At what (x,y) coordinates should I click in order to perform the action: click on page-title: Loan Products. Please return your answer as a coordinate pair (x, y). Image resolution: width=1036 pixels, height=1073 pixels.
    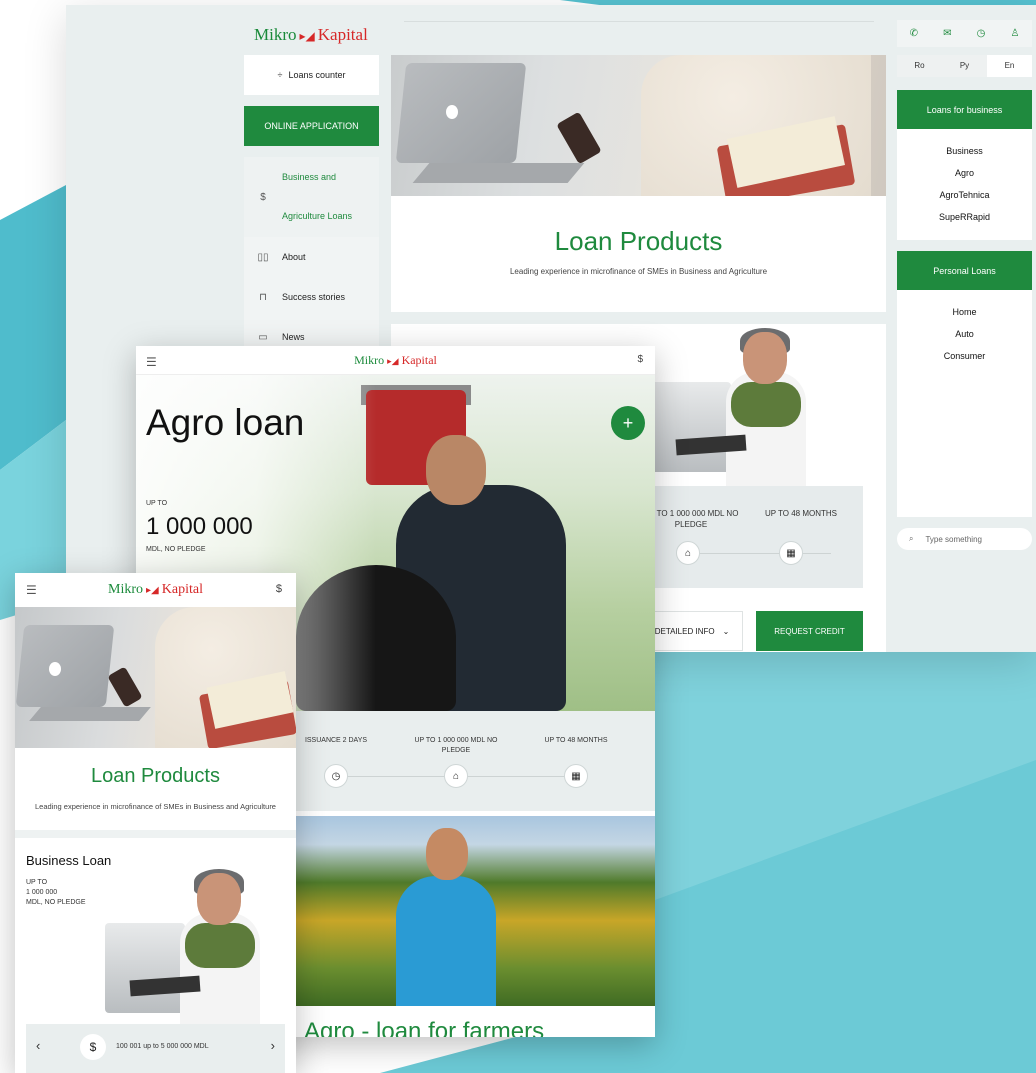
    Looking at the image, I should click on (155, 776).